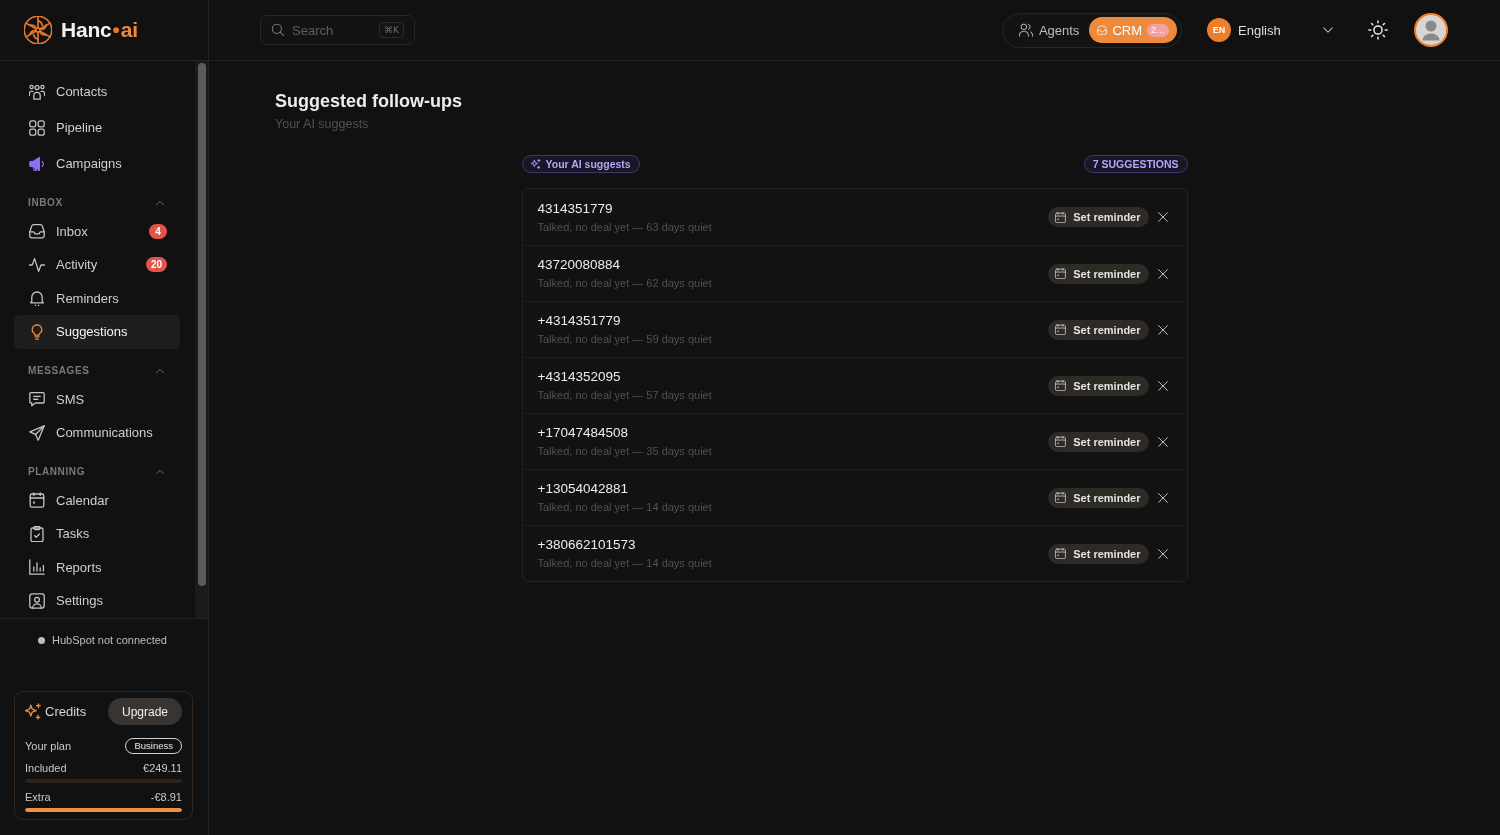  What do you see at coordinates (369, 101) in the screenshot?
I see `page-title: Suggested follow-ups` at bounding box center [369, 101].